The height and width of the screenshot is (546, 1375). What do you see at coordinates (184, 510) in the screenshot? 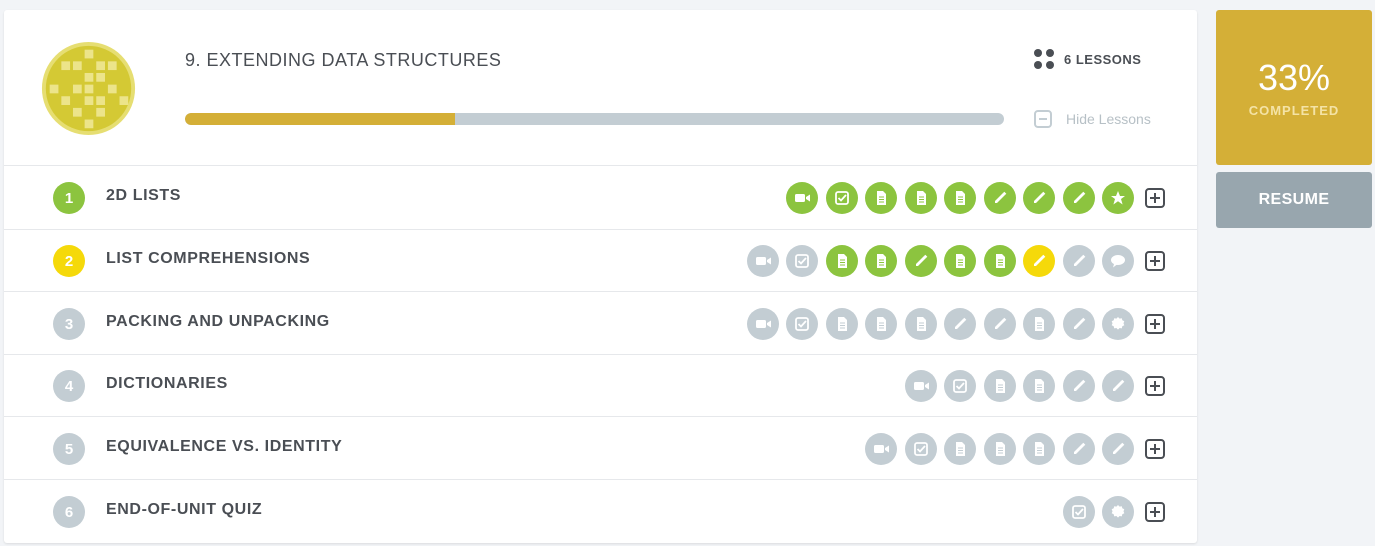
I see `lesson-title: END-OF-UNIT QUIZ` at bounding box center [184, 510].